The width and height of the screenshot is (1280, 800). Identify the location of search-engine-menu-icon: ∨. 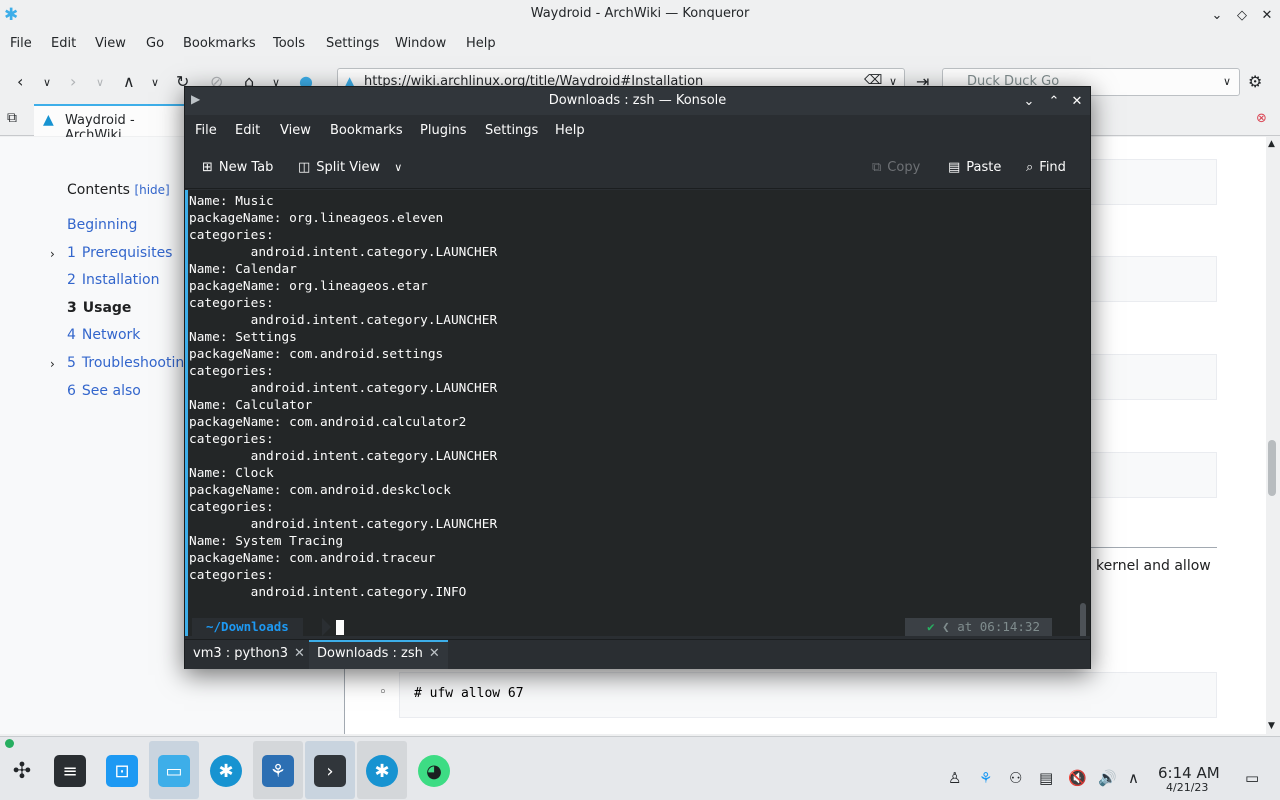
(1227, 81).